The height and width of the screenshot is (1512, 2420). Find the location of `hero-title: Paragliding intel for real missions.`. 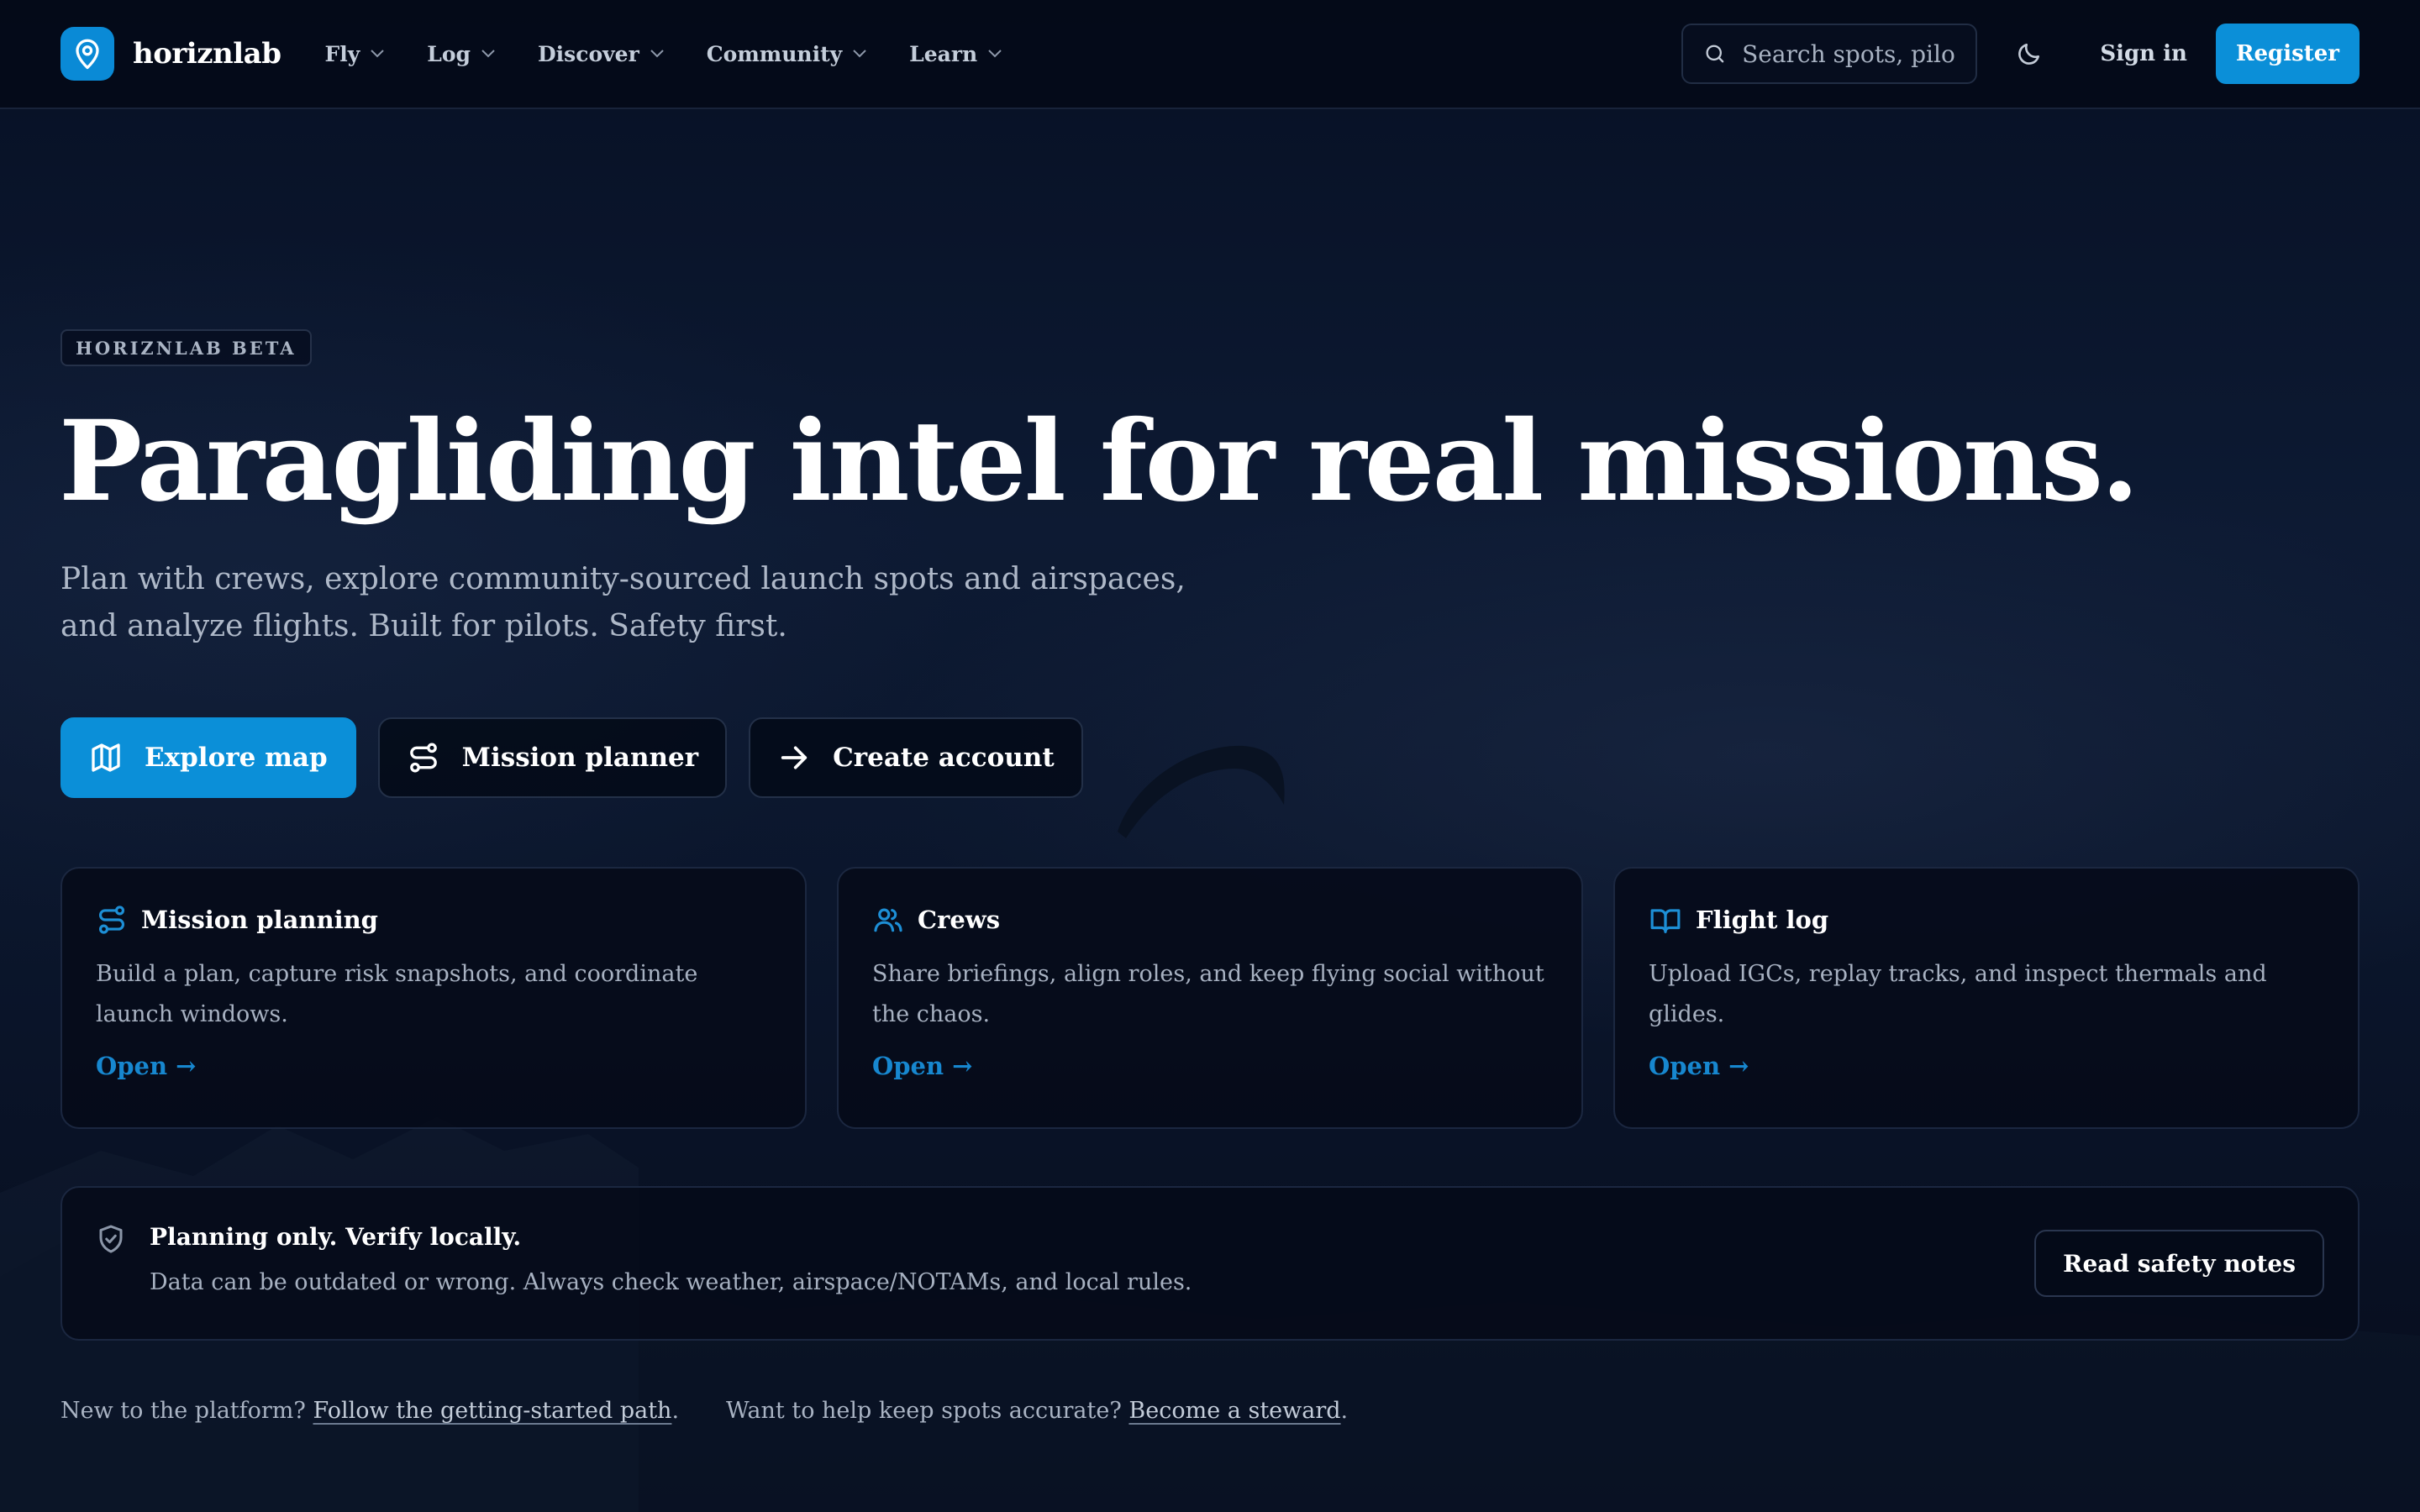

hero-title: Paragliding intel for real missions. is located at coordinates (1099, 461).